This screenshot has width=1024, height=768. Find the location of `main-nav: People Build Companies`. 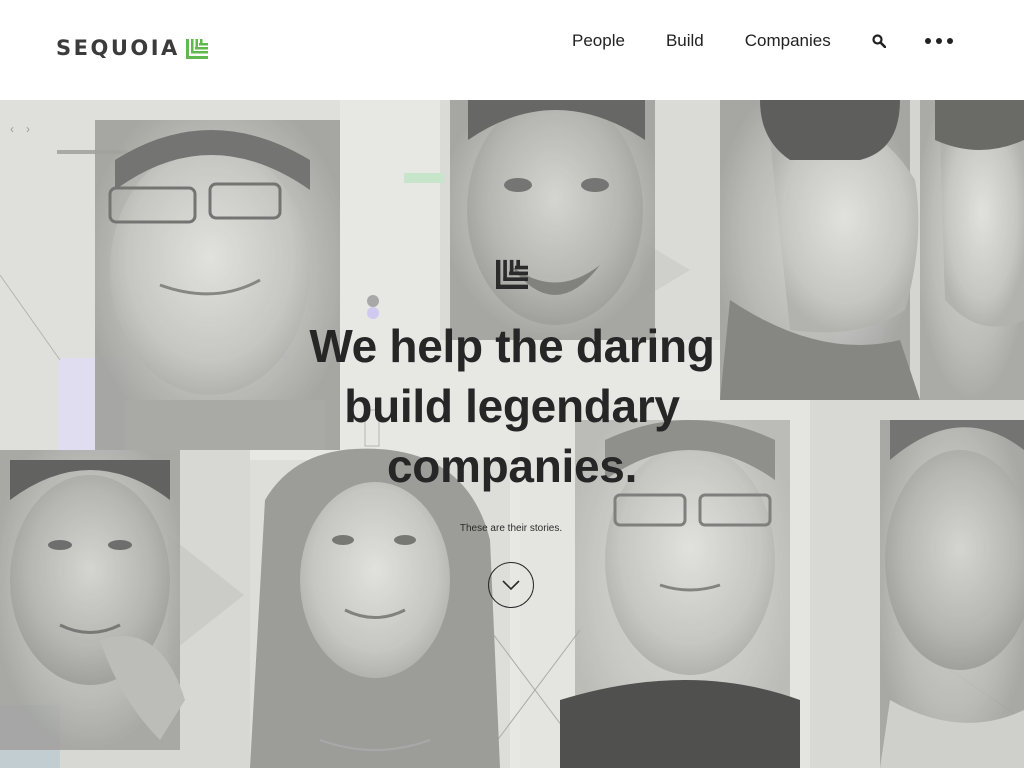

main-nav: People Build Companies is located at coordinates (762, 41).